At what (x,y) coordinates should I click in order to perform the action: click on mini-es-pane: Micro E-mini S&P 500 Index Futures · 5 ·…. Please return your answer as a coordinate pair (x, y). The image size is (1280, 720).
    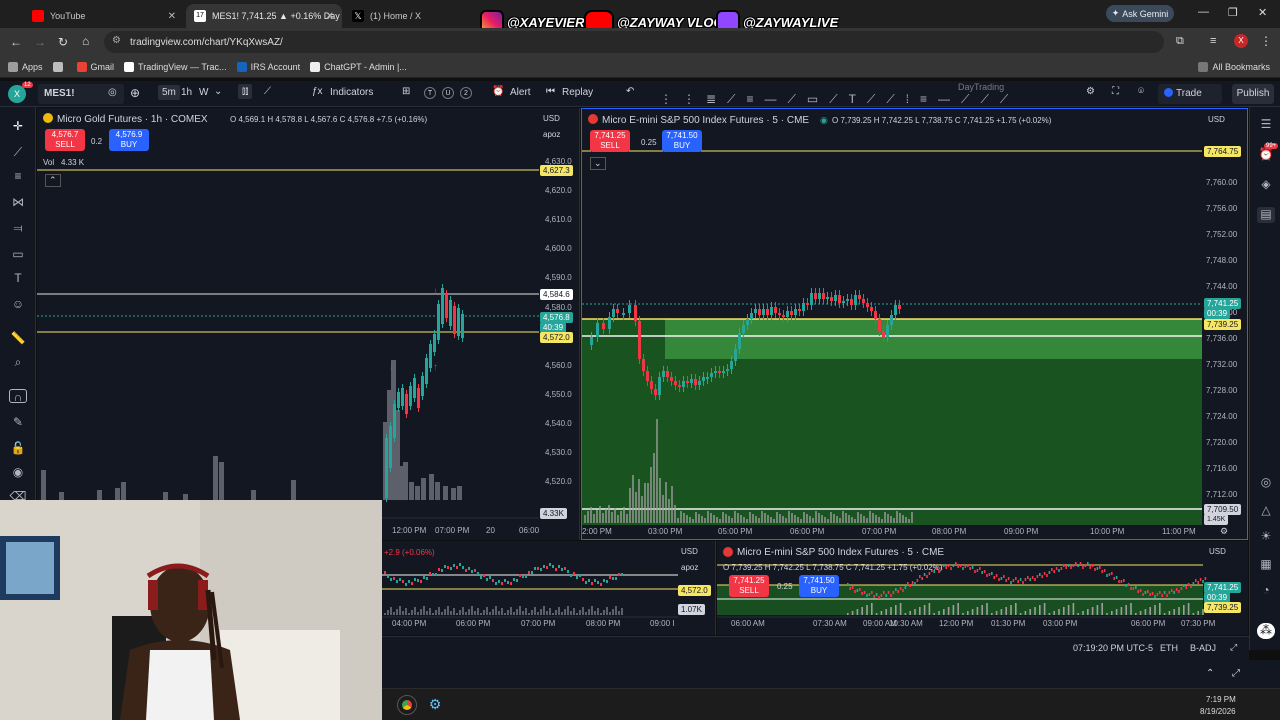
    Looking at the image, I should click on (982, 588).